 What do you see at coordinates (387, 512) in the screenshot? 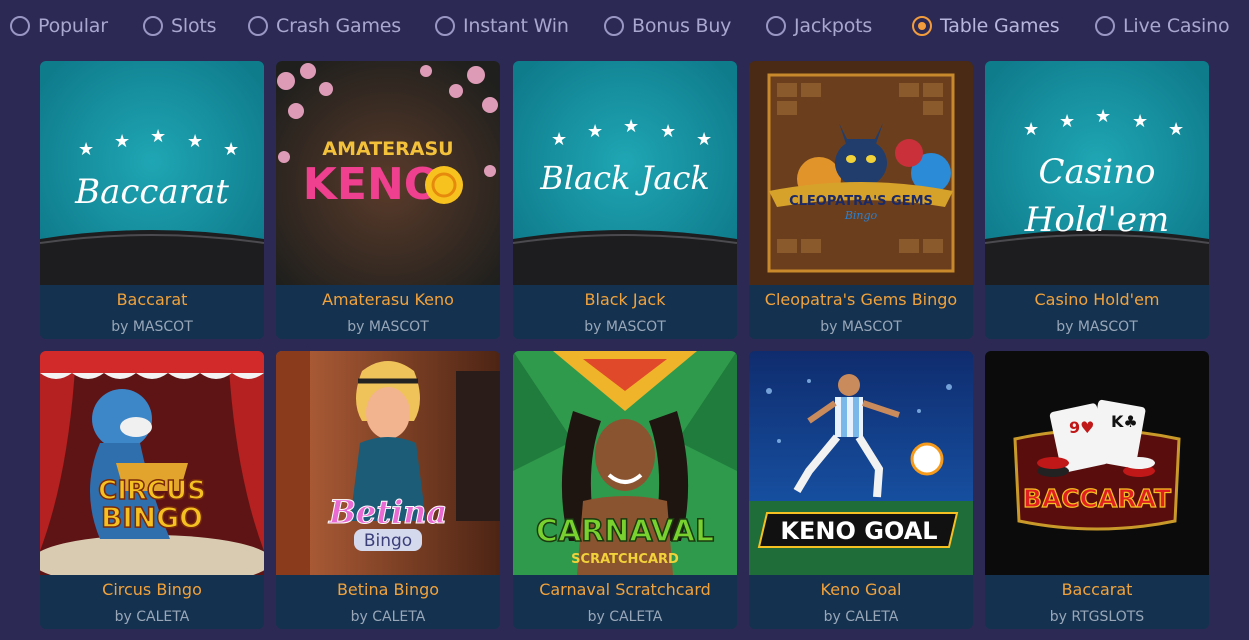
I see `art-title: Betina` at bounding box center [387, 512].